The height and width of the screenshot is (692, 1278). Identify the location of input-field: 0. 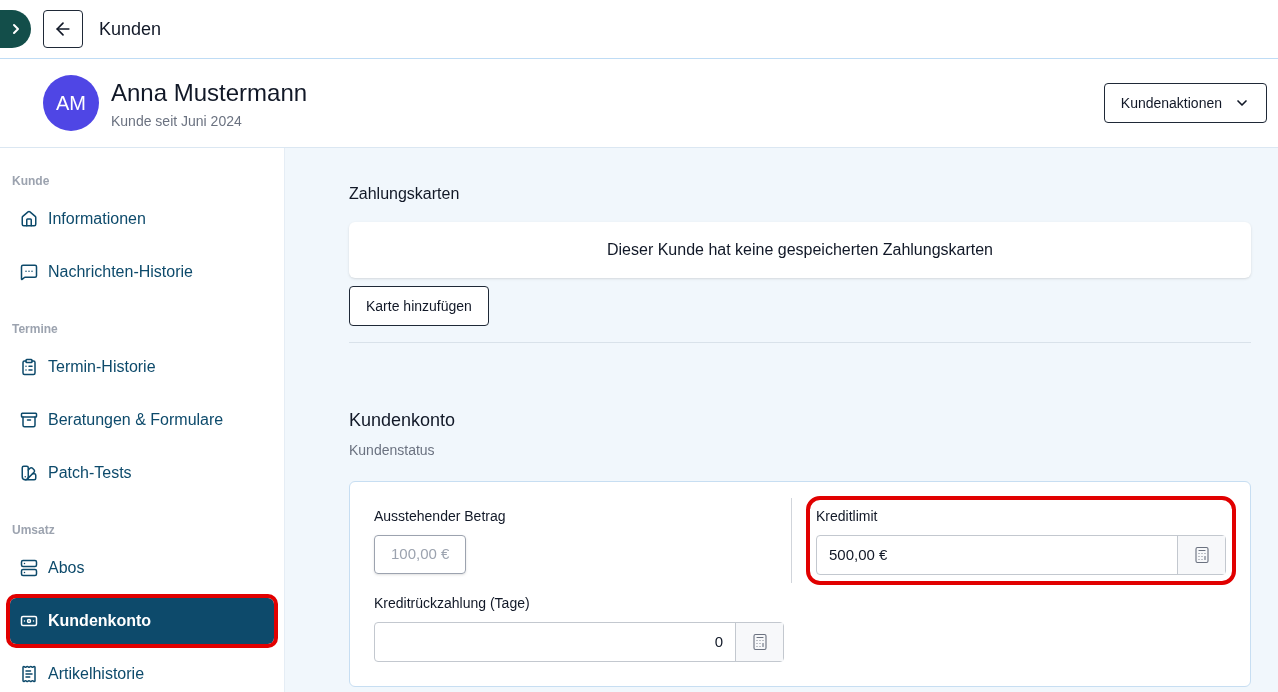
(579, 642).